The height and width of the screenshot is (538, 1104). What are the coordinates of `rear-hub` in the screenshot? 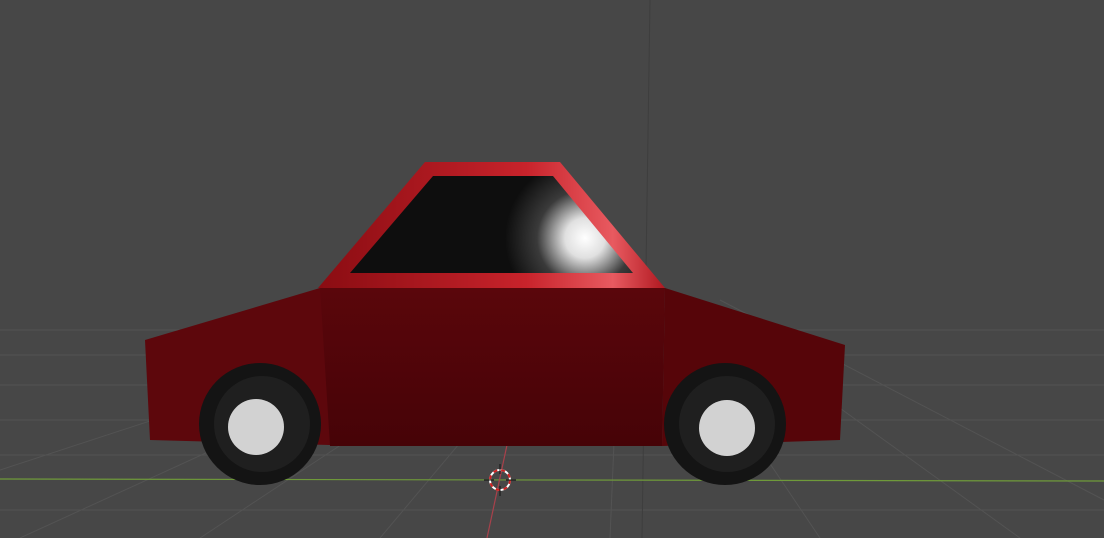 It's located at (256, 427).